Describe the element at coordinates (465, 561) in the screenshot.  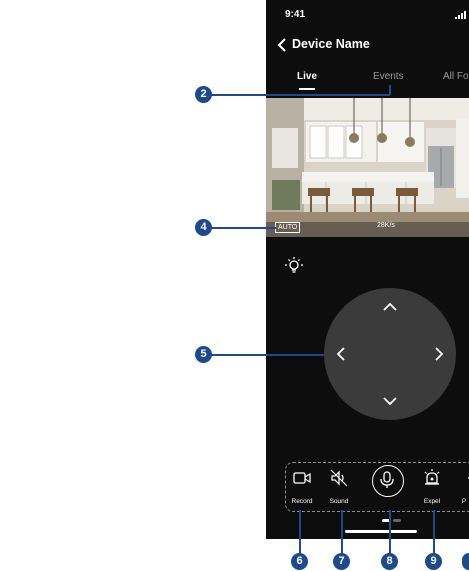
I see `callout-10-partial` at that location.